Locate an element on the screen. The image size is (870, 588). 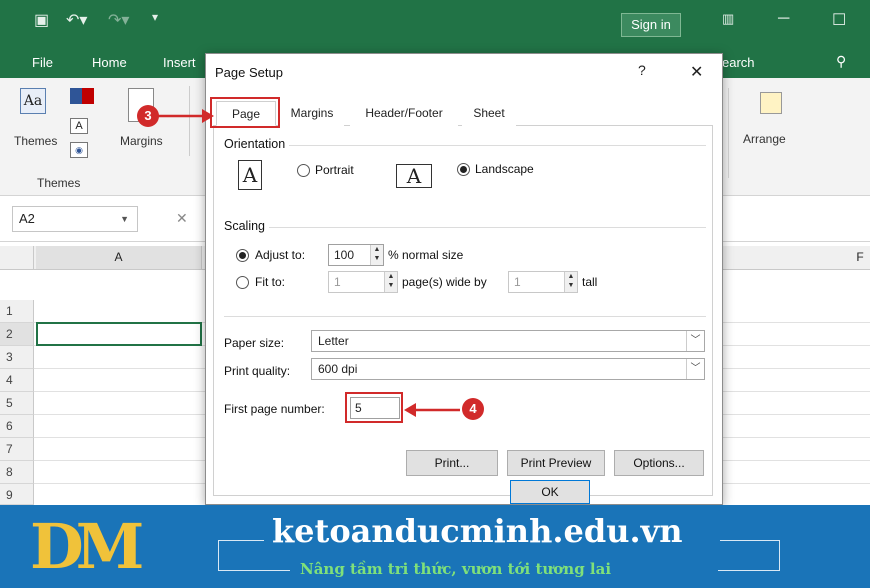
step-3-arrow-icon is located at coordinates (186, 116).